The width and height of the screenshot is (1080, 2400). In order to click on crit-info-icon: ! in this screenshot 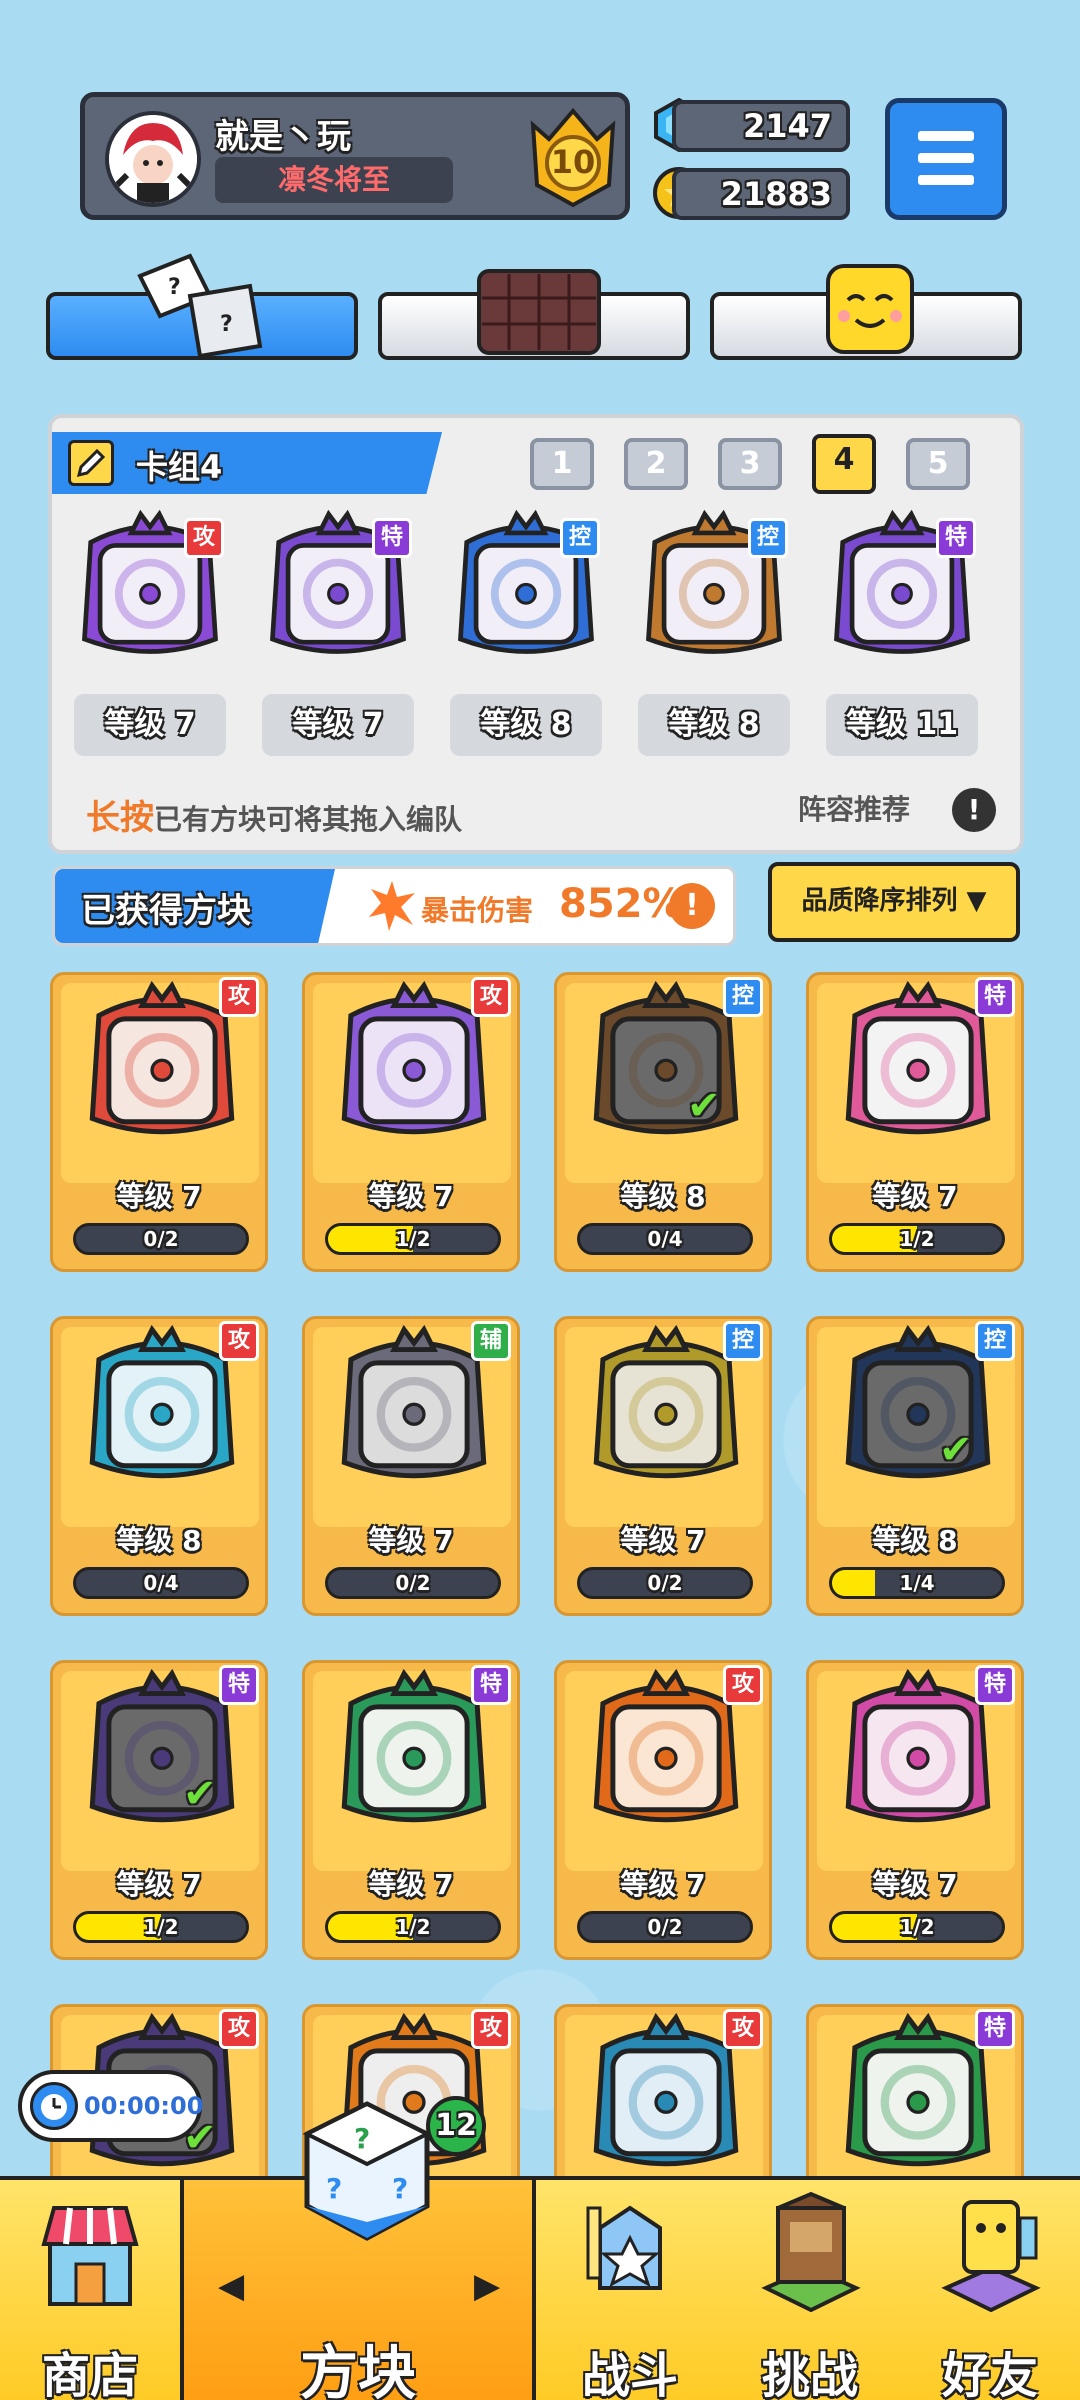, I will do `click(692, 906)`.